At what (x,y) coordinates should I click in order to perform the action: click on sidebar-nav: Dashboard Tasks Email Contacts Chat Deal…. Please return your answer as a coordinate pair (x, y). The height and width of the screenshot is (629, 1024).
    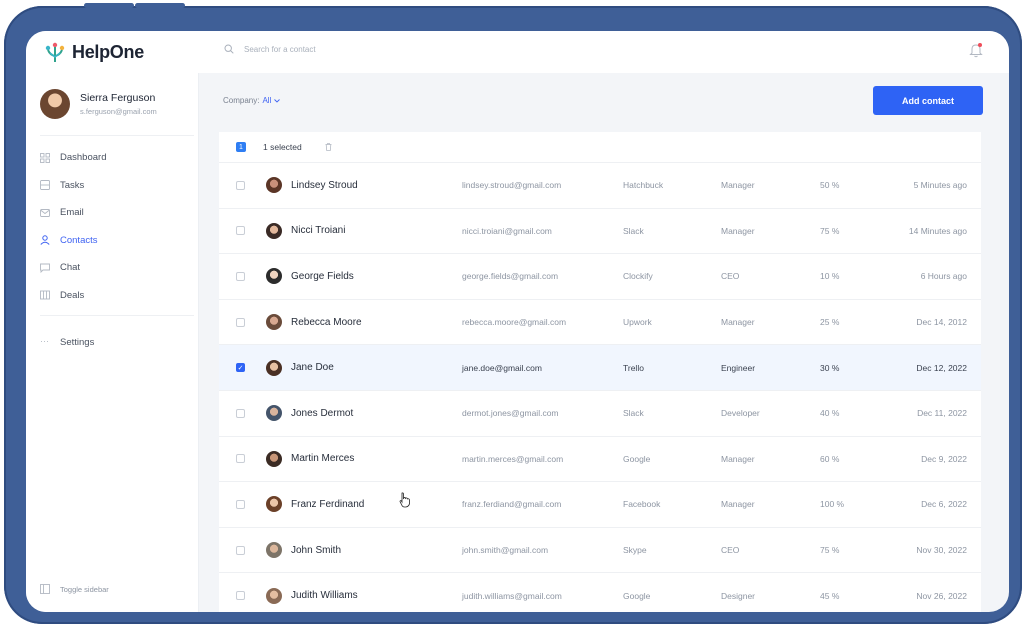
    Looking at the image, I should click on (115, 226).